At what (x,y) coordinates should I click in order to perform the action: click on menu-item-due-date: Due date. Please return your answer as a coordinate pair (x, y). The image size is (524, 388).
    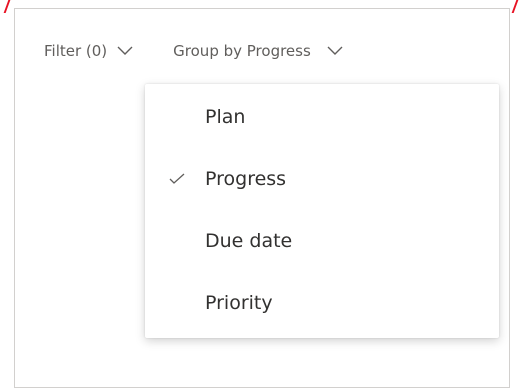
    Looking at the image, I should click on (322, 241).